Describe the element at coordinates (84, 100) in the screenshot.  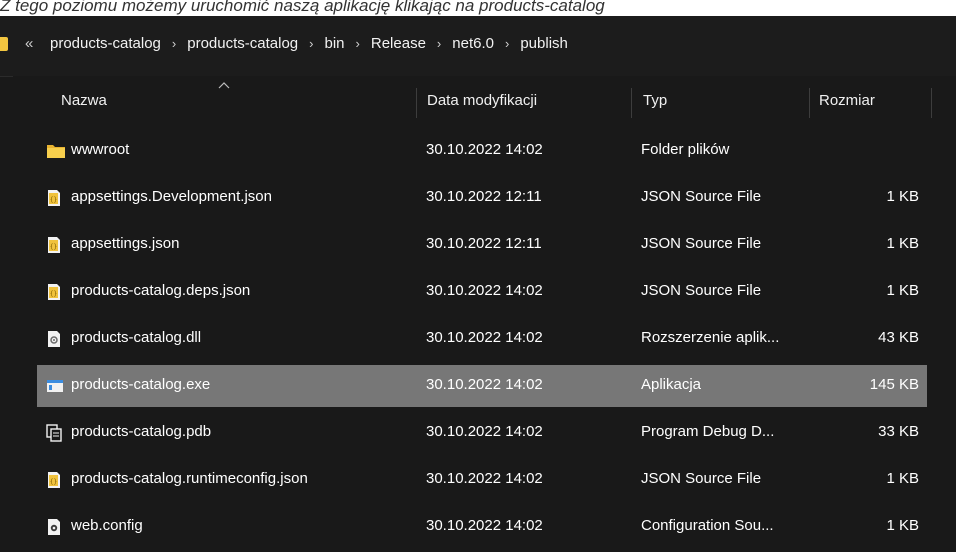
I see `column-header-name: Nazwa` at that location.